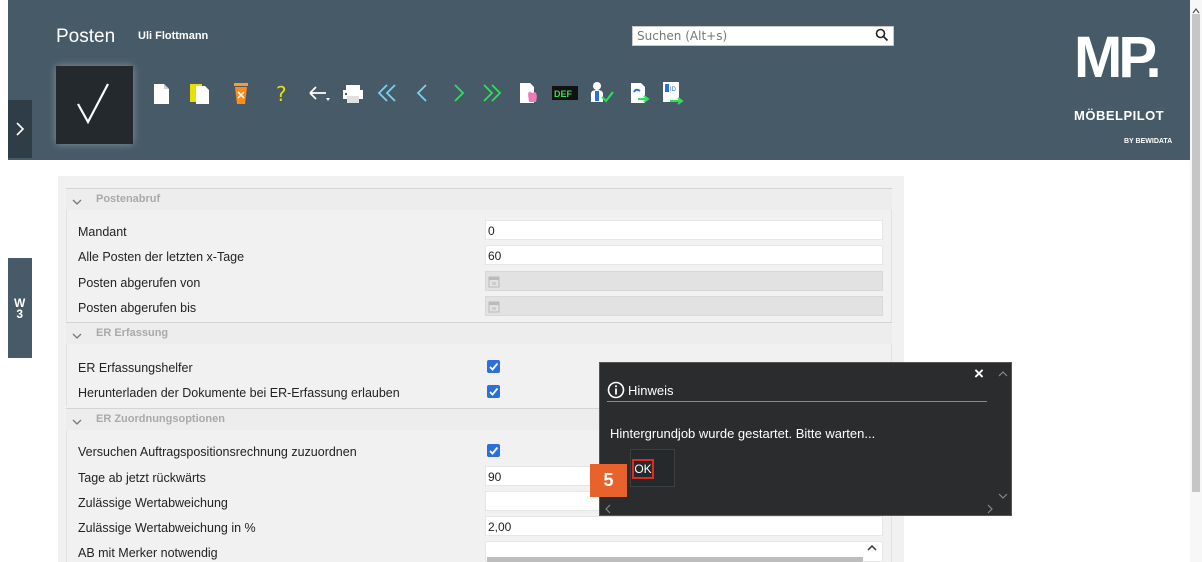  What do you see at coordinates (153, 503) in the screenshot?
I see `field-label-wertabweichung: Zulässige Wertabweichung` at bounding box center [153, 503].